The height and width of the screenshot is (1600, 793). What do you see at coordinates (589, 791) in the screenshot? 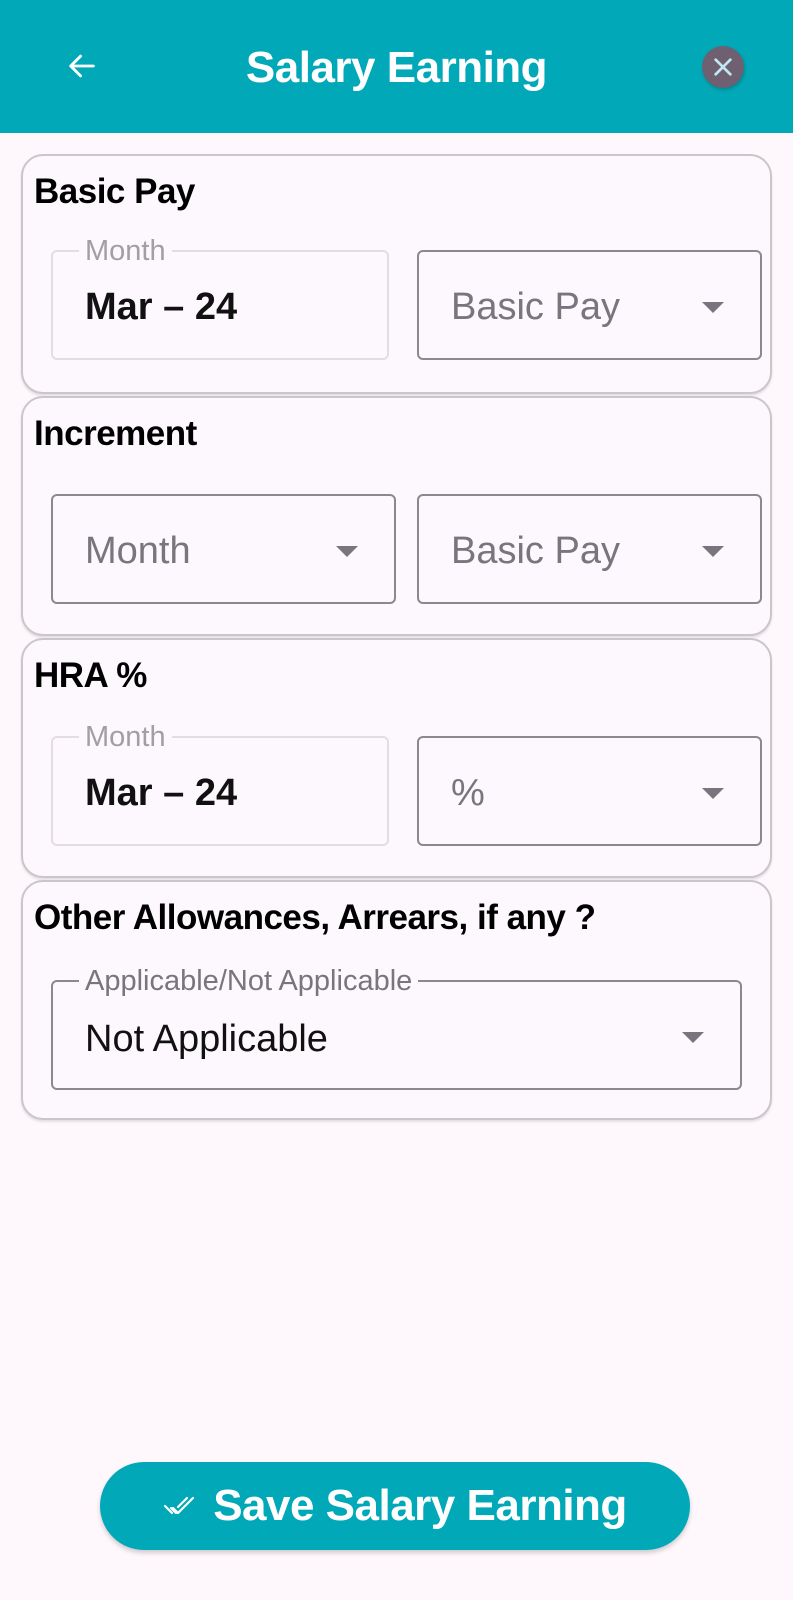
I see `hra-percent-dropdown: %` at bounding box center [589, 791].